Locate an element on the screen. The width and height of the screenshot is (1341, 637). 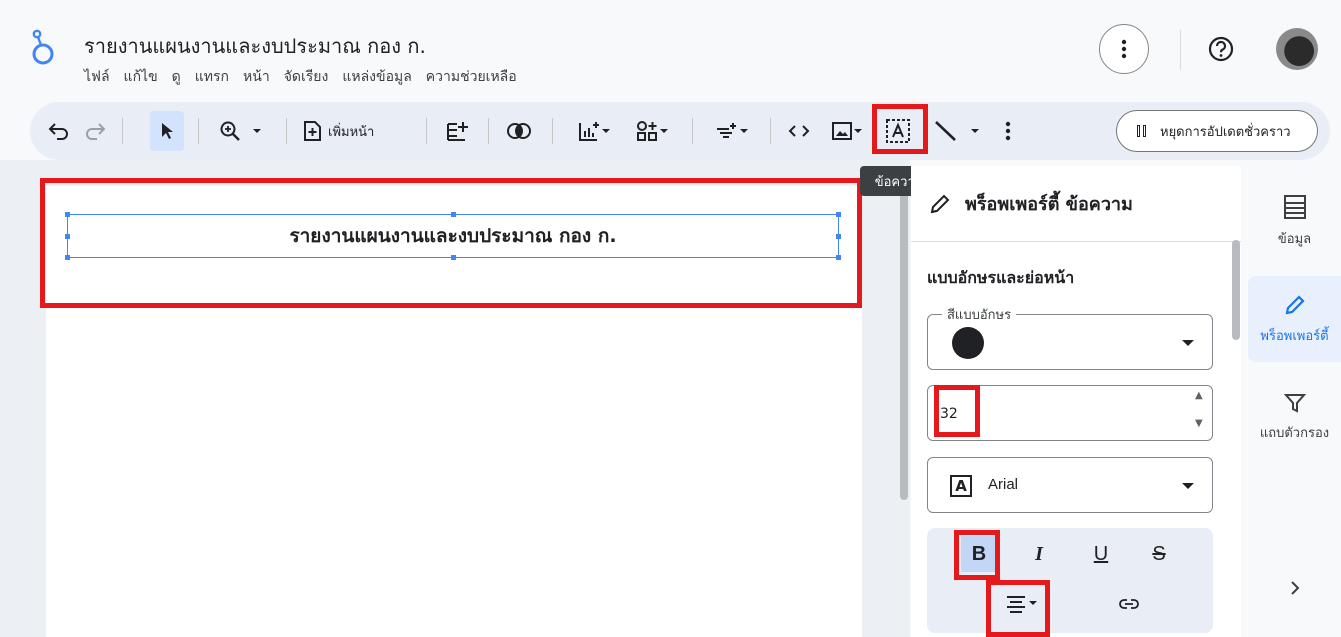
add-page-button: เพิ่มหน้า is located at coordinates (356, 131).